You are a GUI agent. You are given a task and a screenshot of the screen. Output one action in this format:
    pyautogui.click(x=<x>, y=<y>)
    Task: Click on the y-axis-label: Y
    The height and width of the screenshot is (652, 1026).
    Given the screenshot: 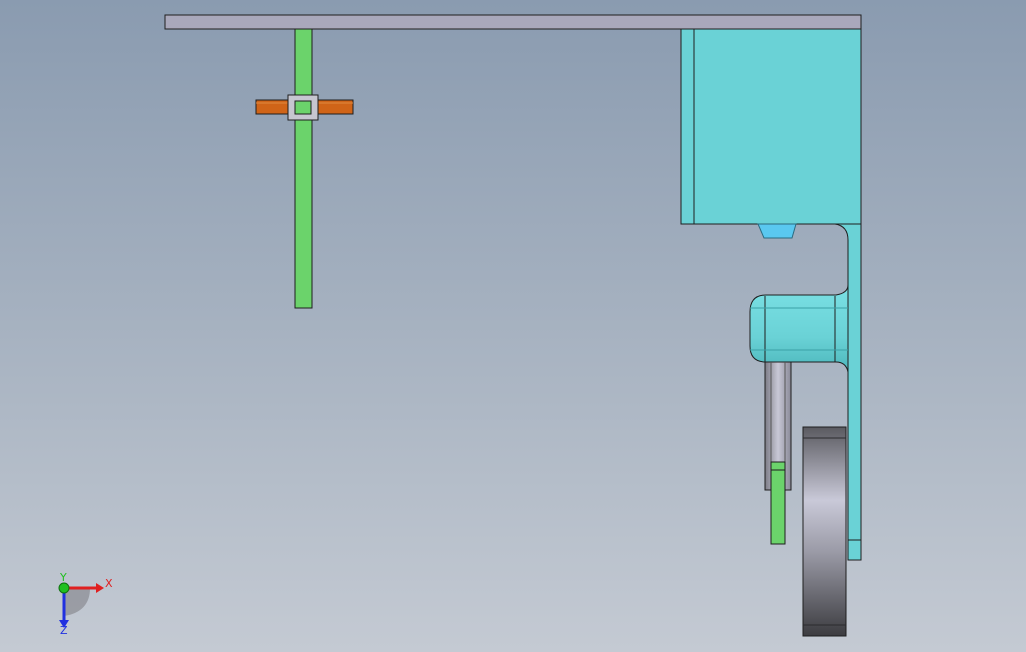 What is the action you would take?
    pyautogui.click(x=63, y=578)
    